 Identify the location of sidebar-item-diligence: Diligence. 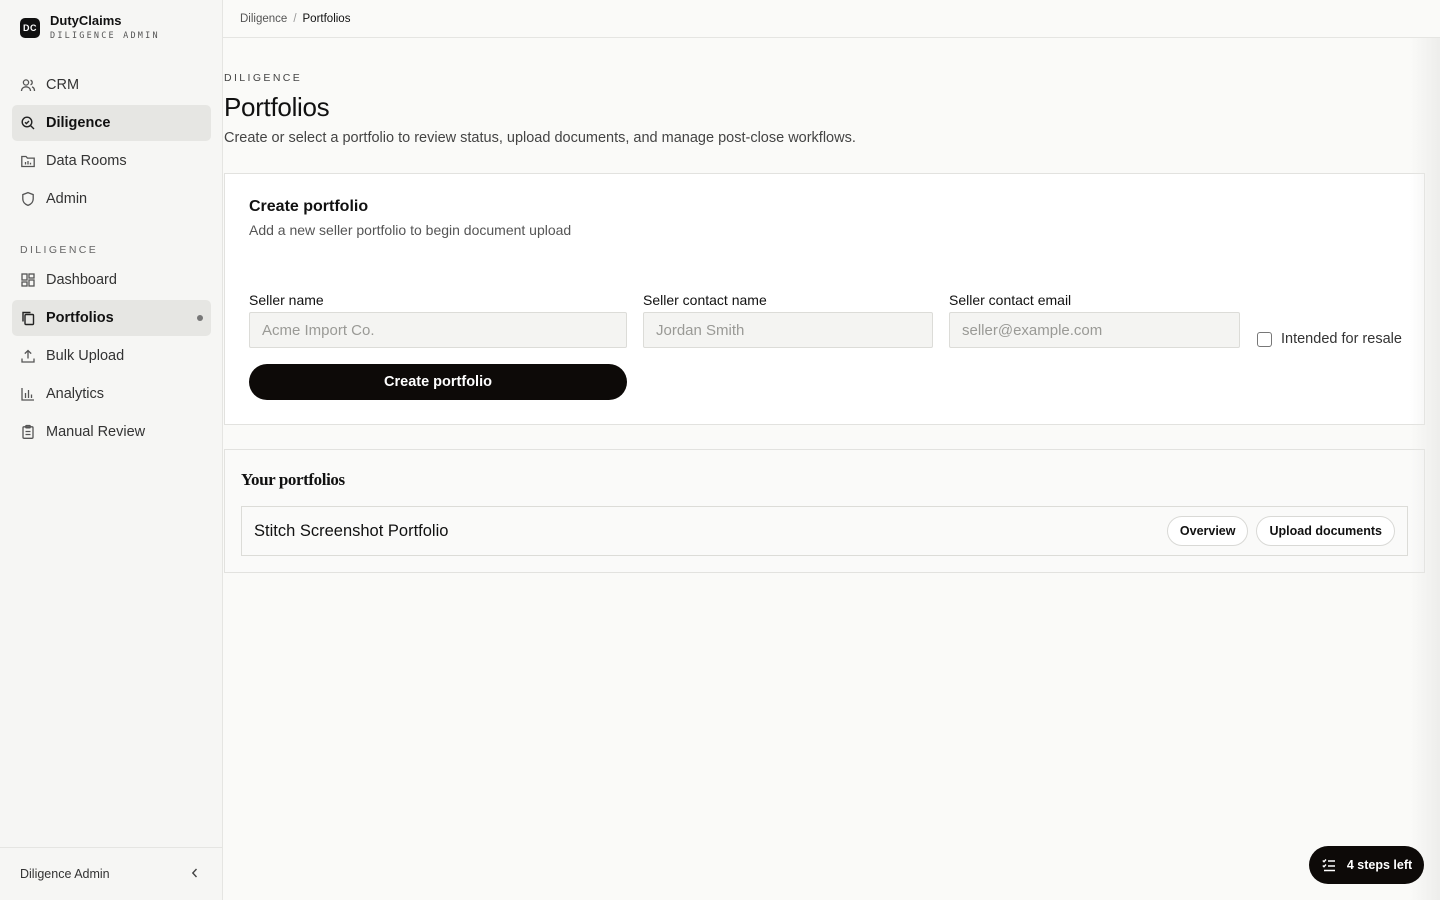
(111, 123).